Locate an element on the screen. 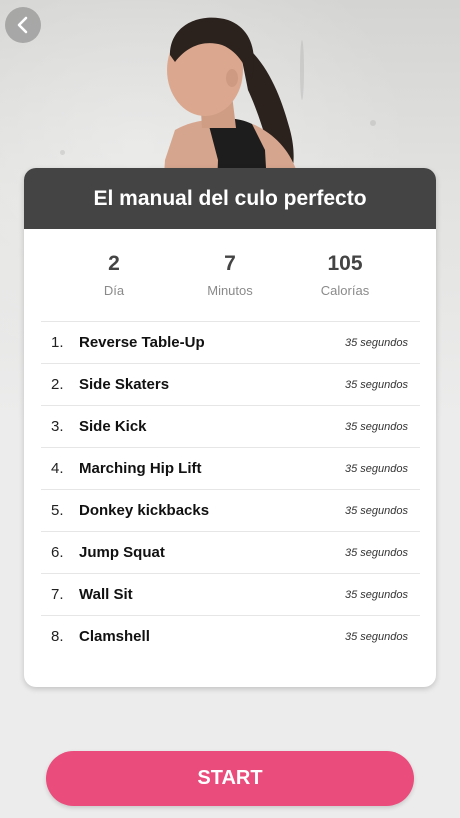 This screenshot has height=818, width=460. exercise-row: 1. Reverse Table-Up 35 segundos is located at coordinates (230, 342).